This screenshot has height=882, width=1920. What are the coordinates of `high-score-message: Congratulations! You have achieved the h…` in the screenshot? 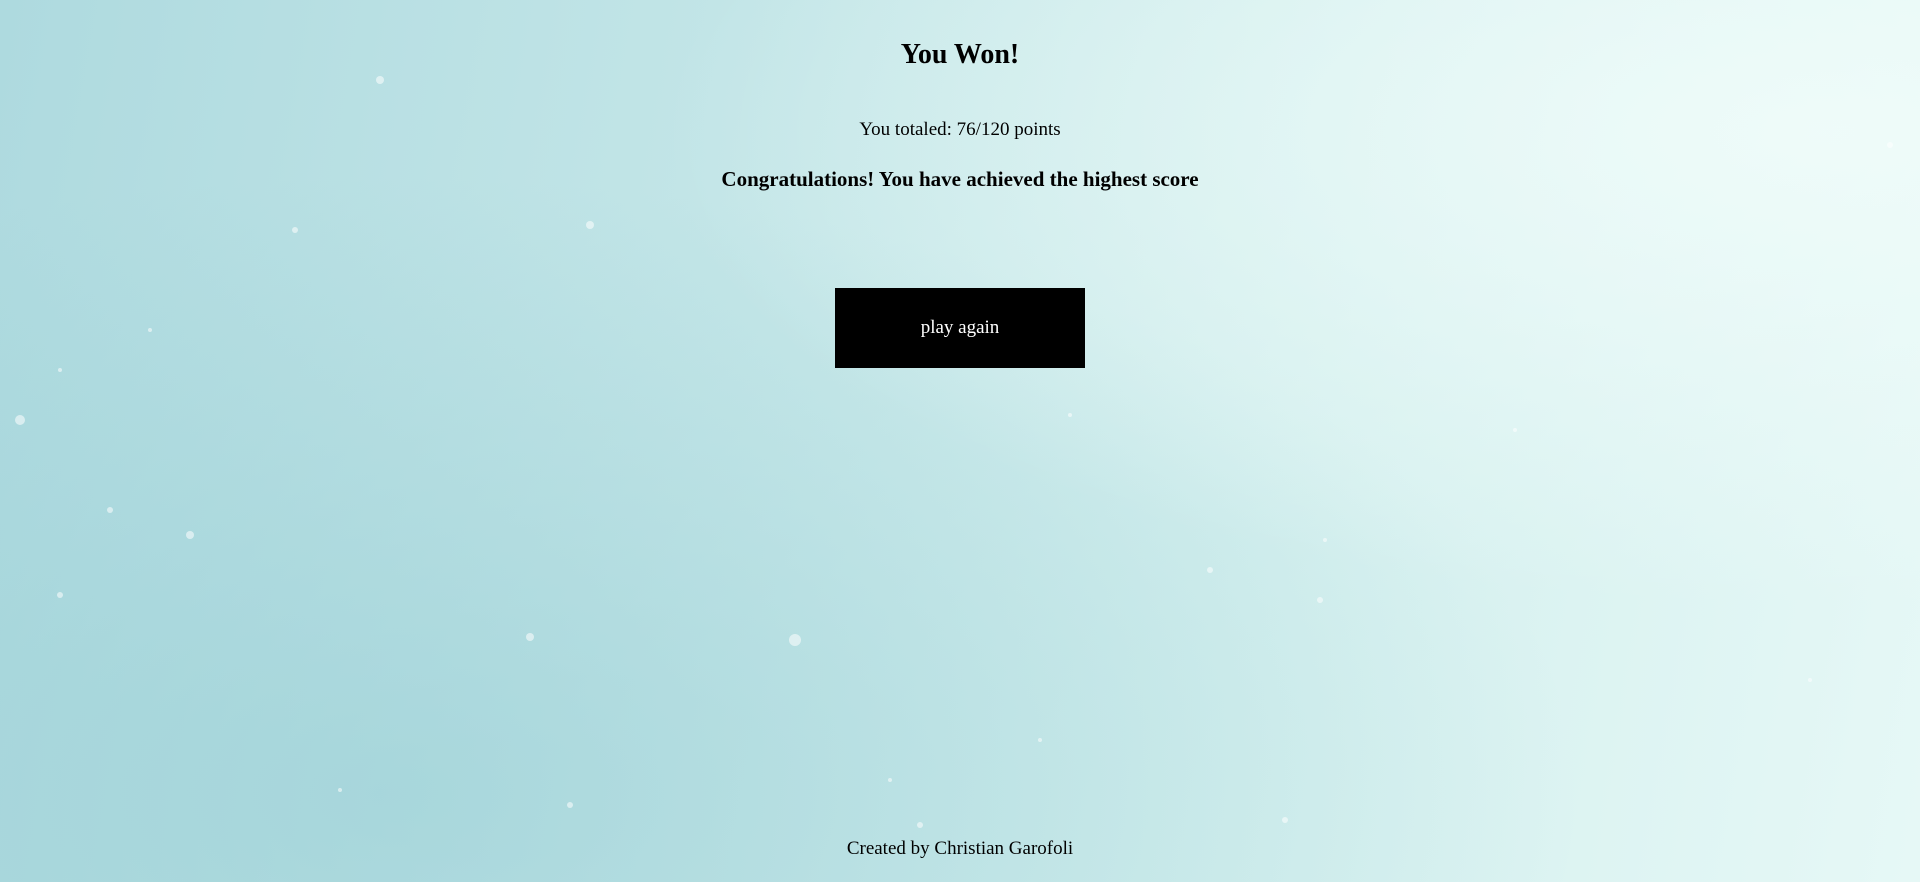 It's located at (960, 179).